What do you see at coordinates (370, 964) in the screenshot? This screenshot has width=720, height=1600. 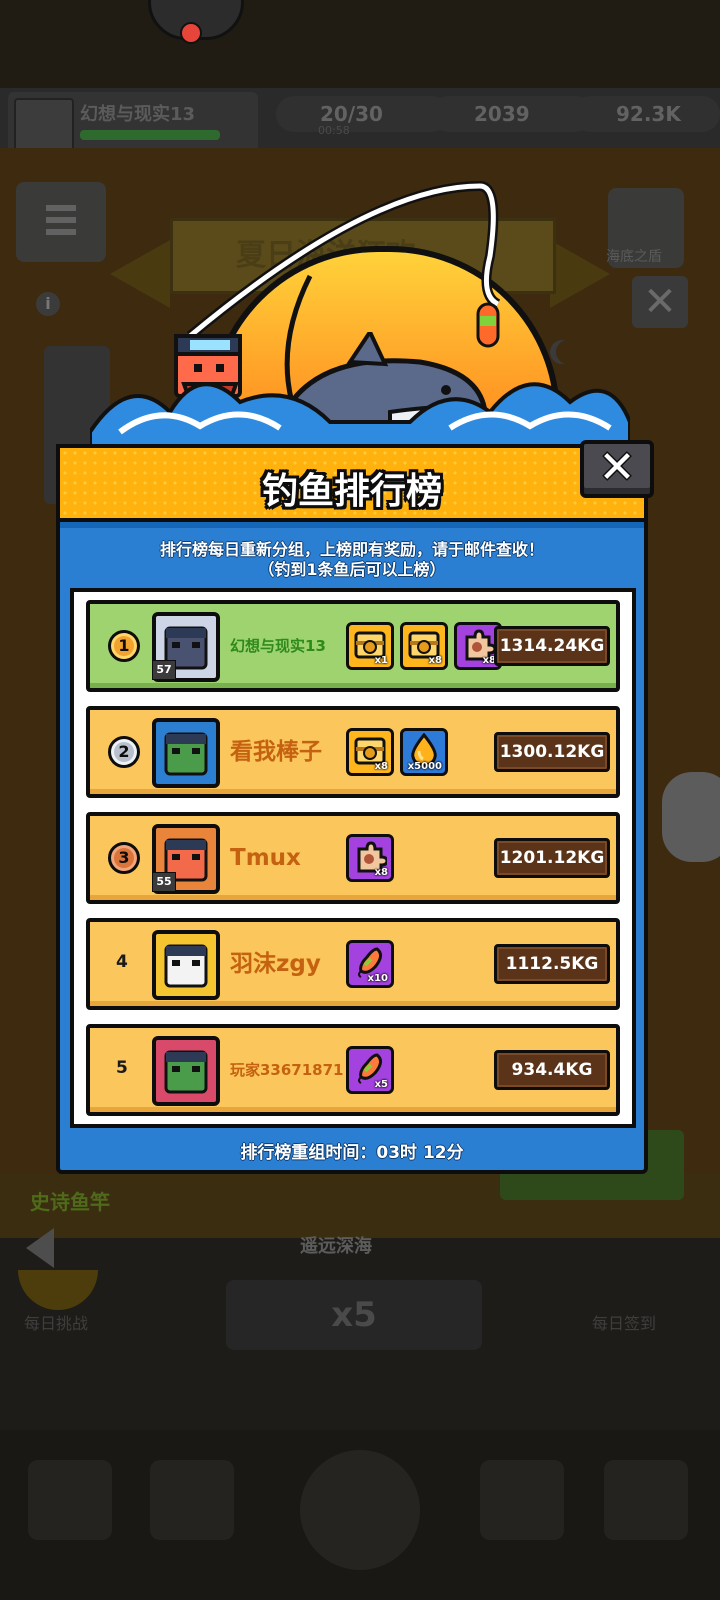 I see `reward-item: x10` at bounding box center [370, 964].